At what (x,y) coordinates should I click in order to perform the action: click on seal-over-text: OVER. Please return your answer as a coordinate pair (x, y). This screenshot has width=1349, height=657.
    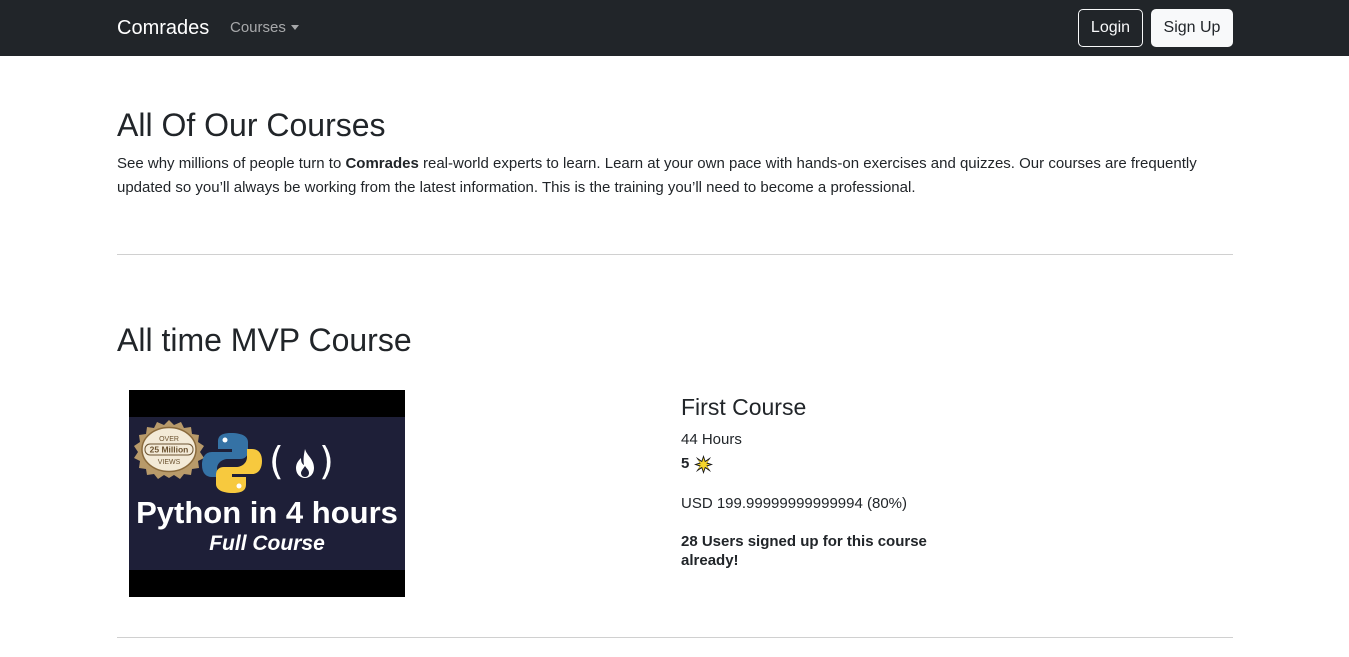
    Looking at the image, I should click on (169, 439).